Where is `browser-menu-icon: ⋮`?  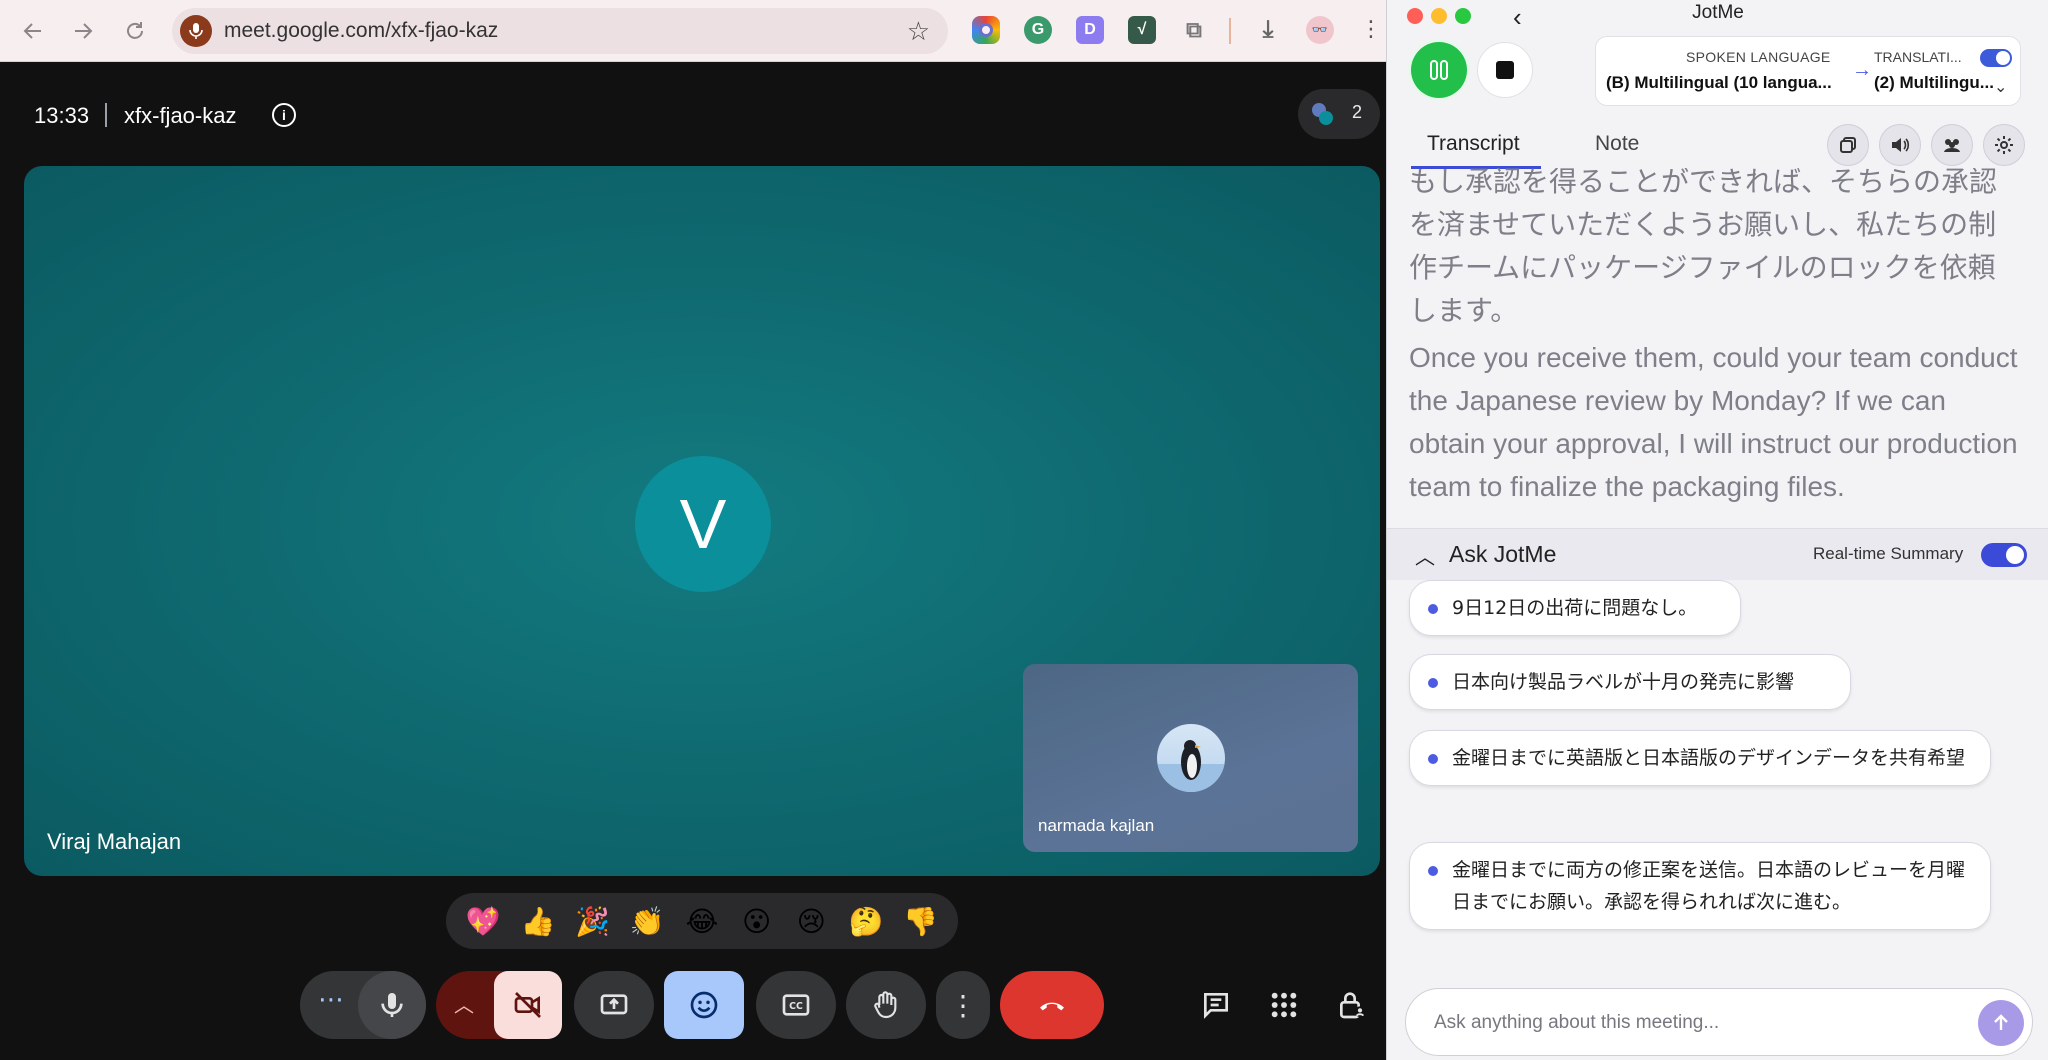 browser-menu-icon: ⋮ is located at coordinates (1371, 29).